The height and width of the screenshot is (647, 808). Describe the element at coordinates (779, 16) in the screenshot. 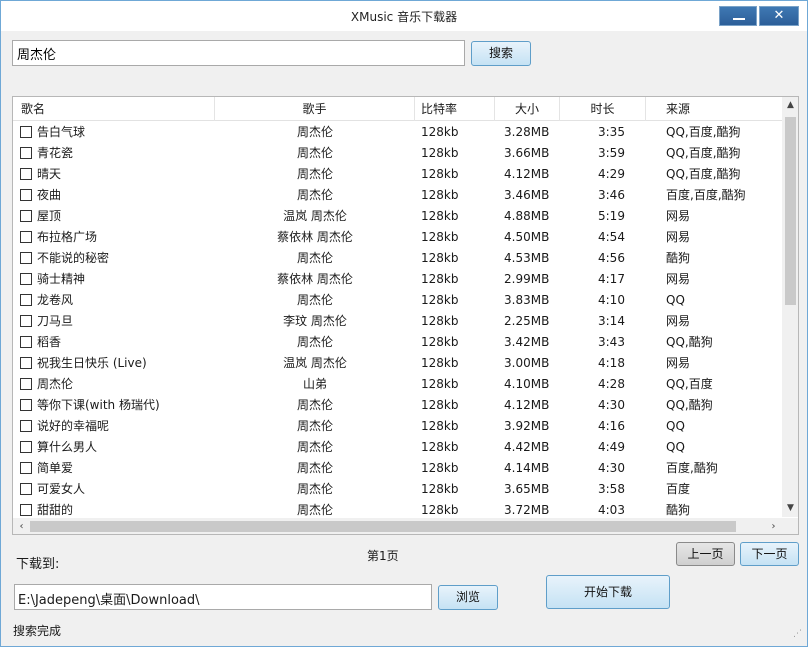

I see `close-button: ✕` at that location.